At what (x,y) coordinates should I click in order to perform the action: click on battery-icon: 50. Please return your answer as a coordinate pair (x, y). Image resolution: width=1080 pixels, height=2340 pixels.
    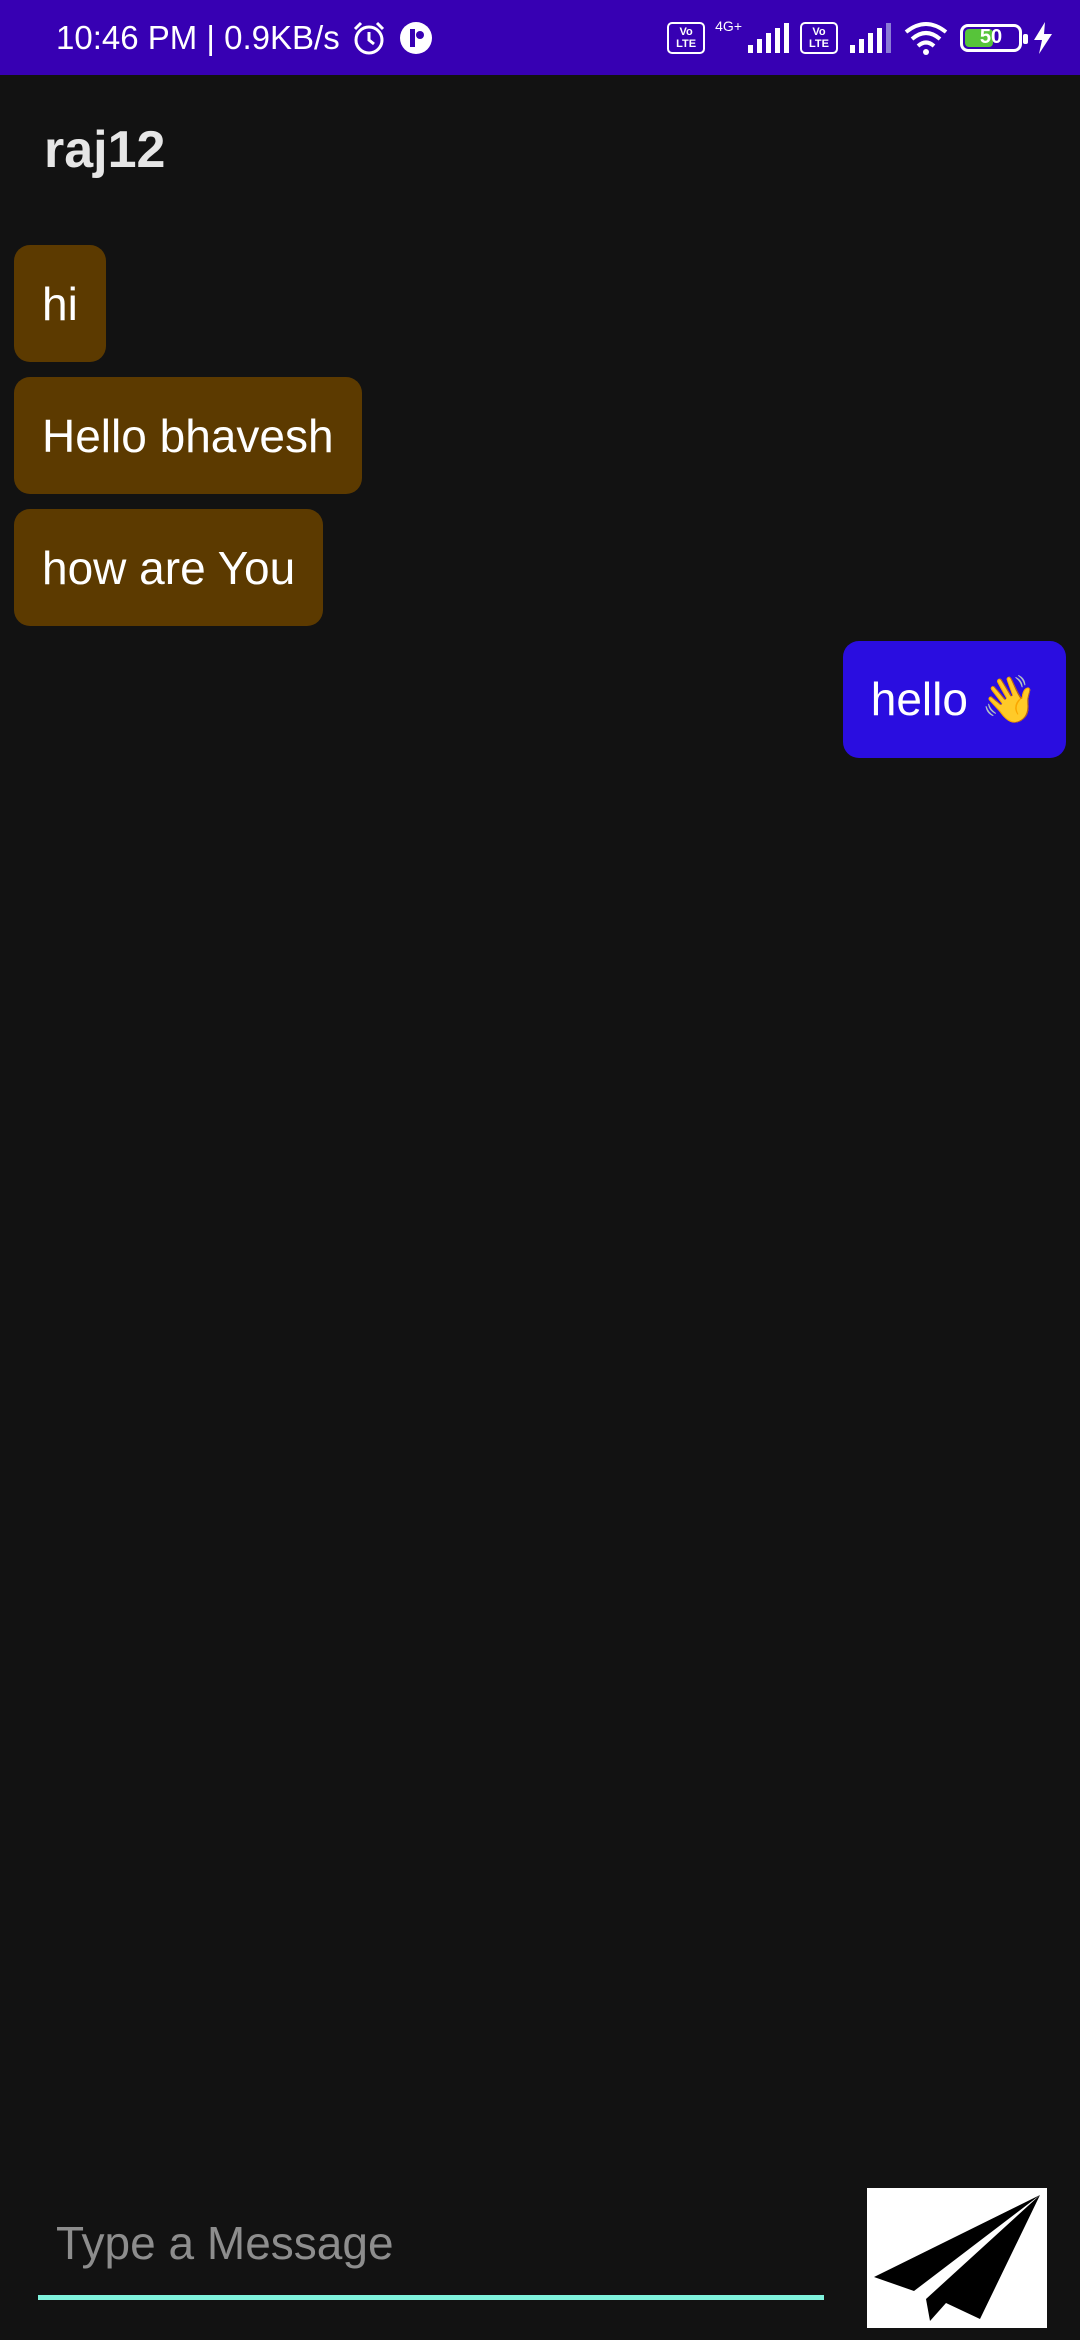
    Looking at the image, I should click on (994, 37).